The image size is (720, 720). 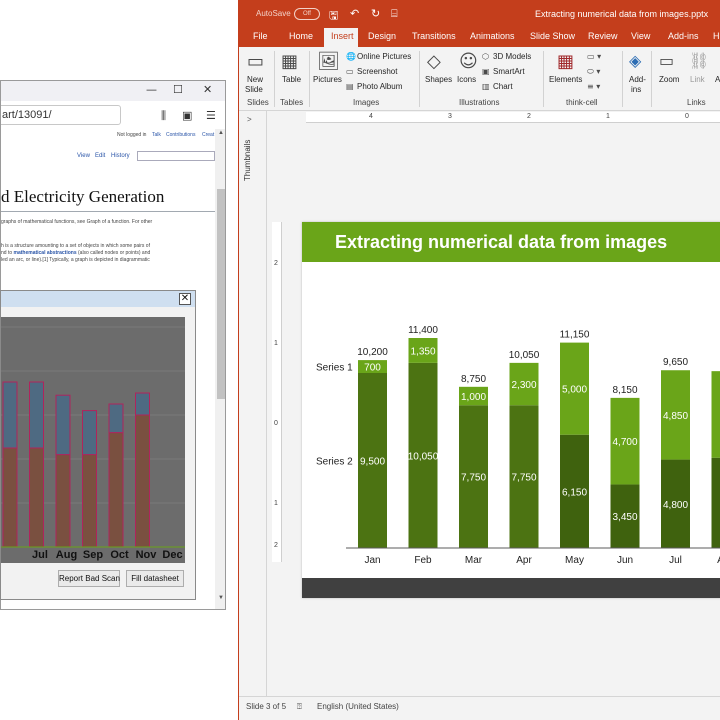 What do you see at coordinates (301, 36) in the screenshot?
I see `tab-home: Home` at bounding box center [301, 36].